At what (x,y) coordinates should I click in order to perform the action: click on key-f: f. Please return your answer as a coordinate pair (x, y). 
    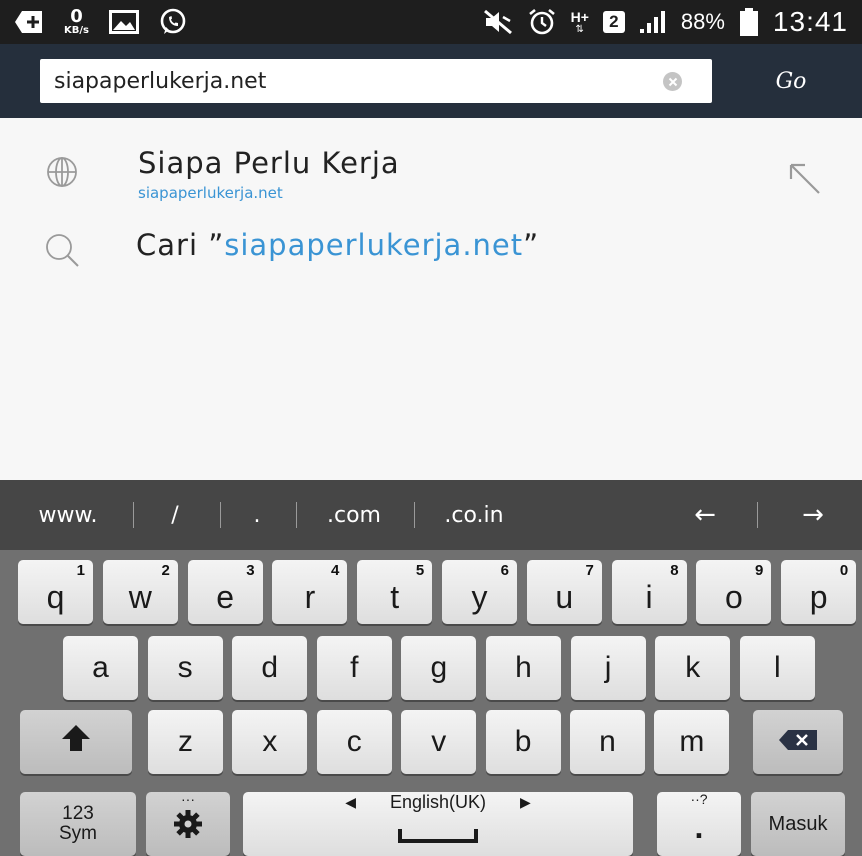
    Looking at the image, I should click on (354, 668).